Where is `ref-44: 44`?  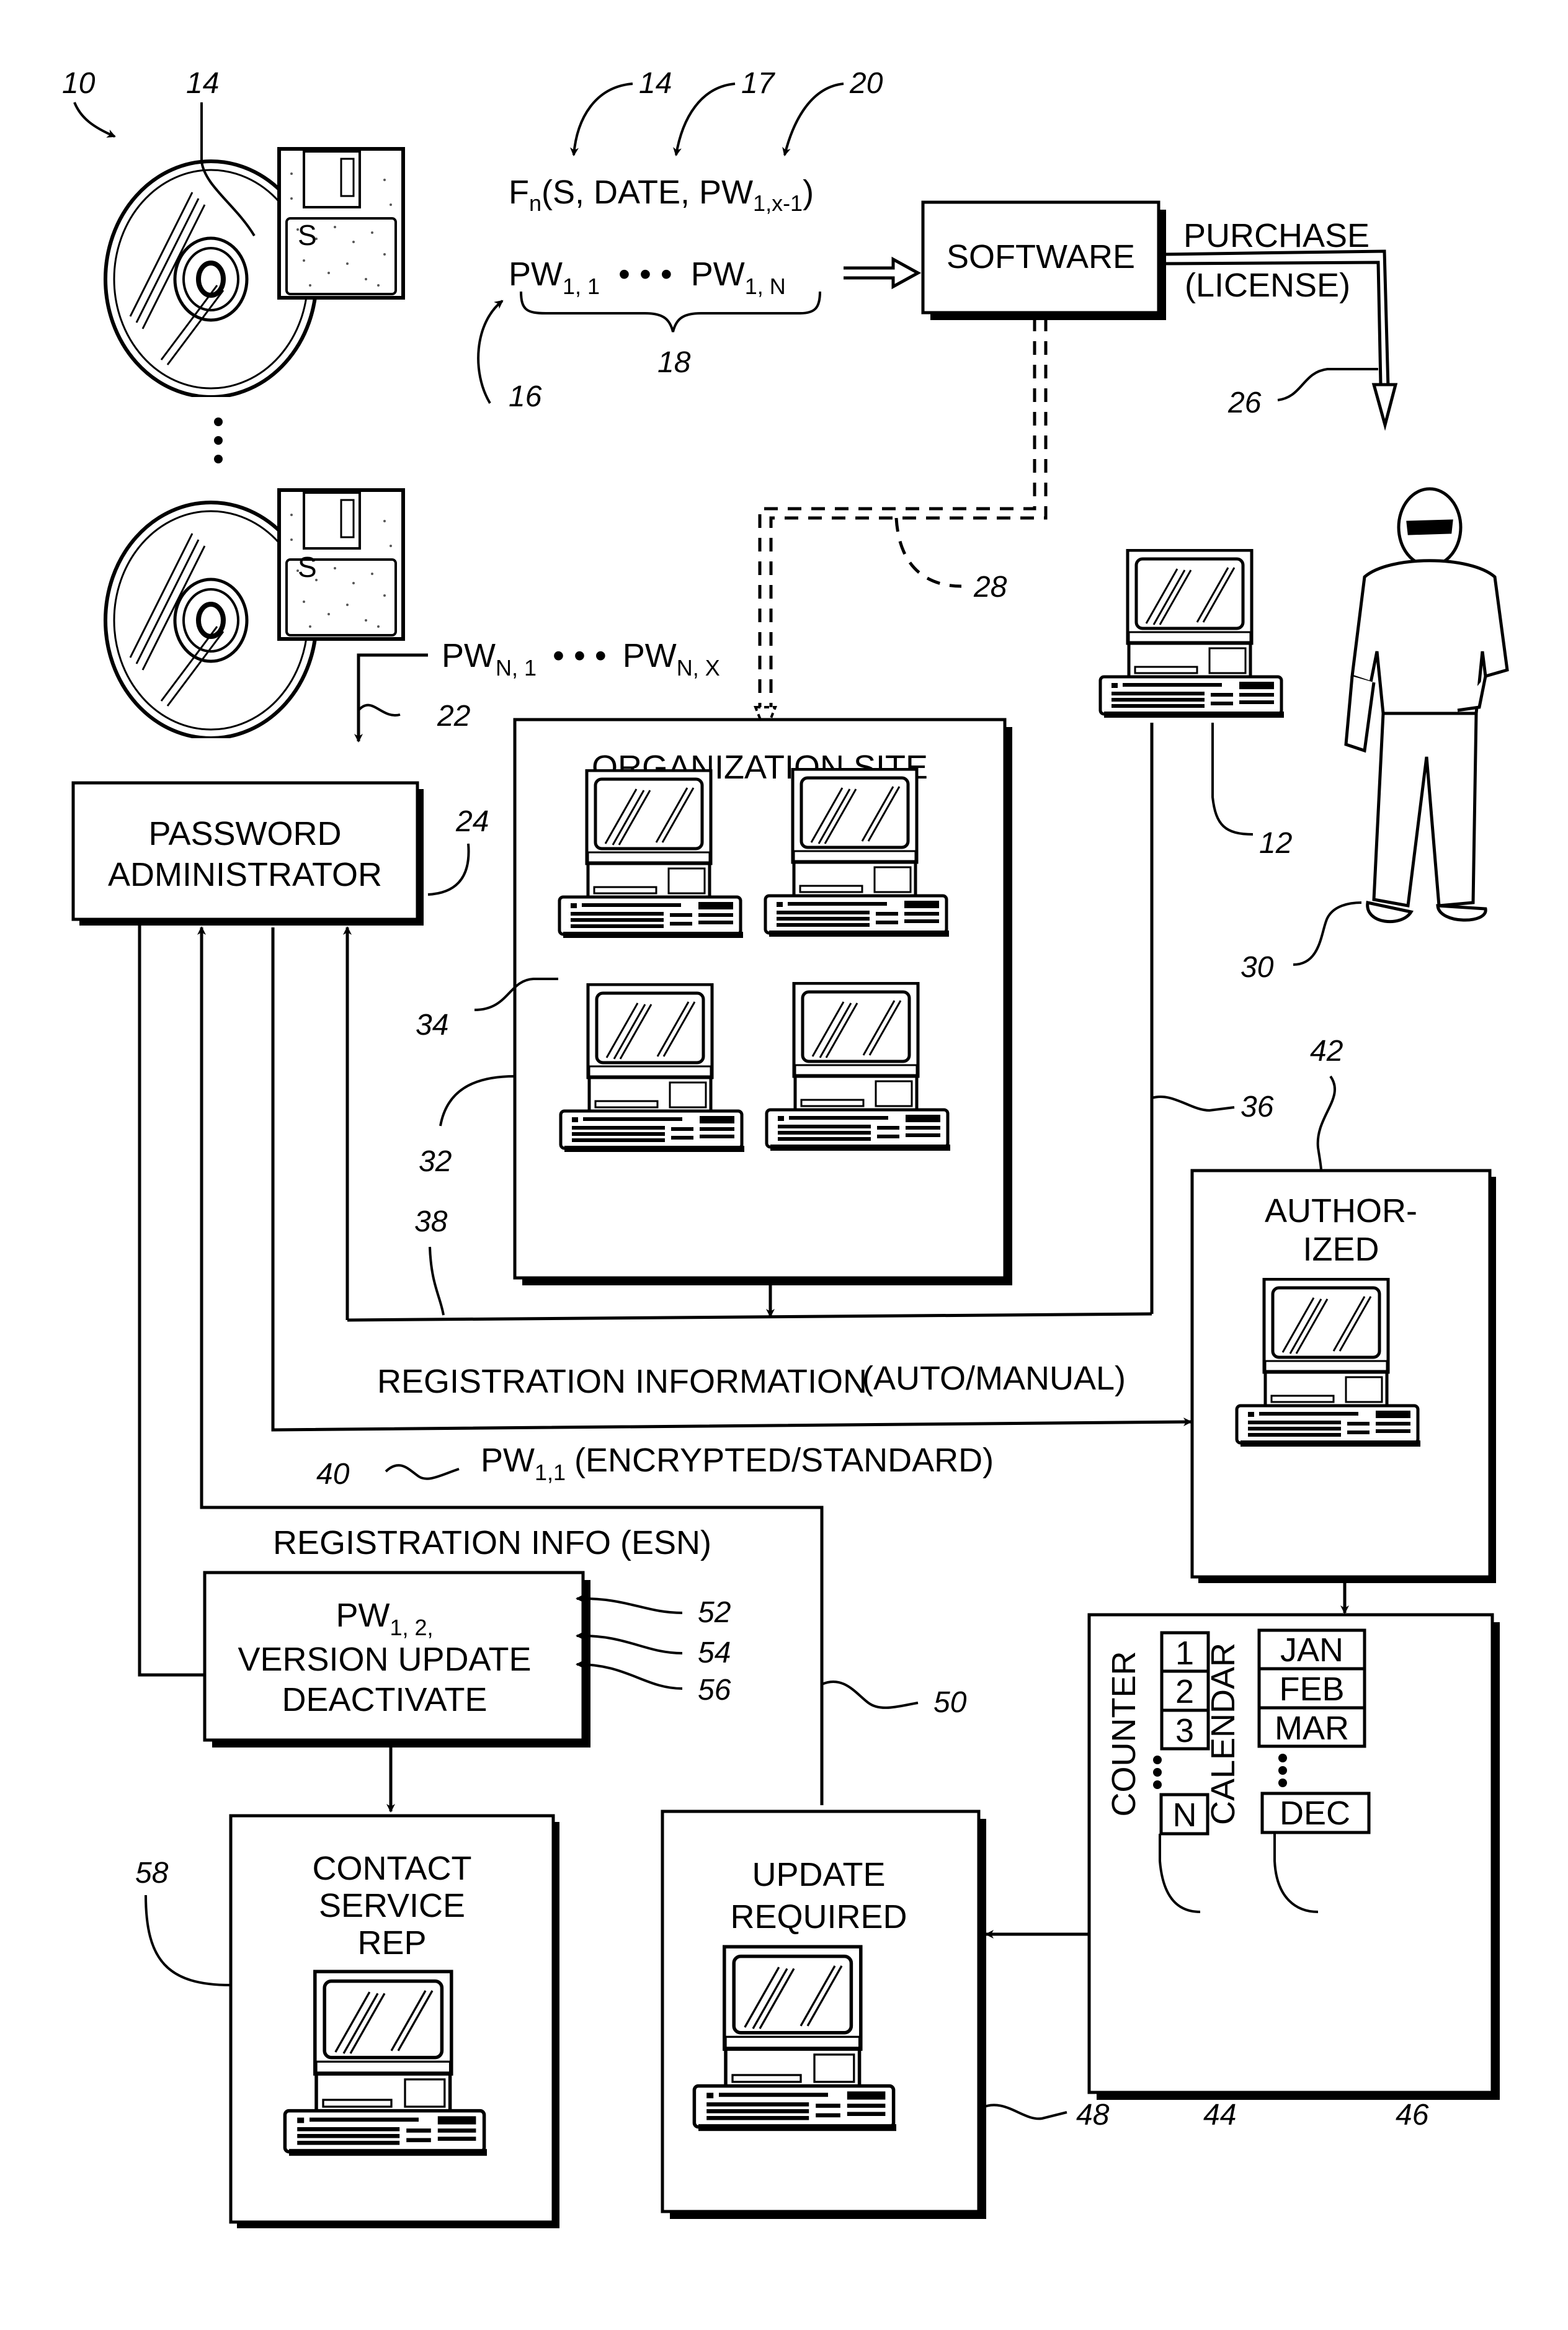 ref-44: 44 is located at coordinates (1219, 2115).